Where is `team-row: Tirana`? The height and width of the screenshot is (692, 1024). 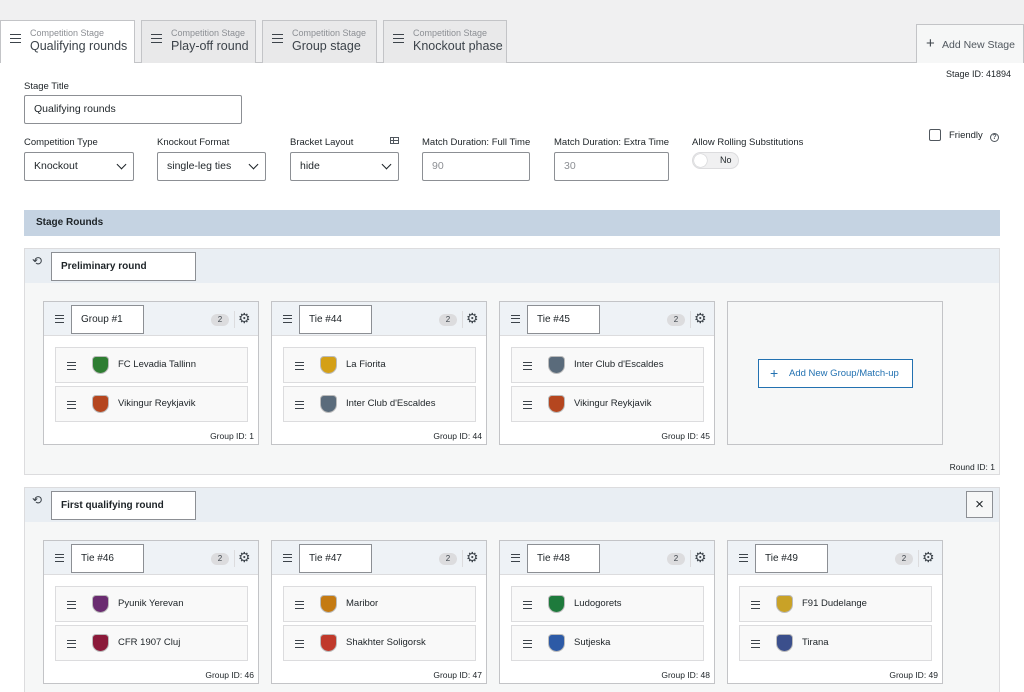 team-row: Tirana is located at coordinates (835, 643).